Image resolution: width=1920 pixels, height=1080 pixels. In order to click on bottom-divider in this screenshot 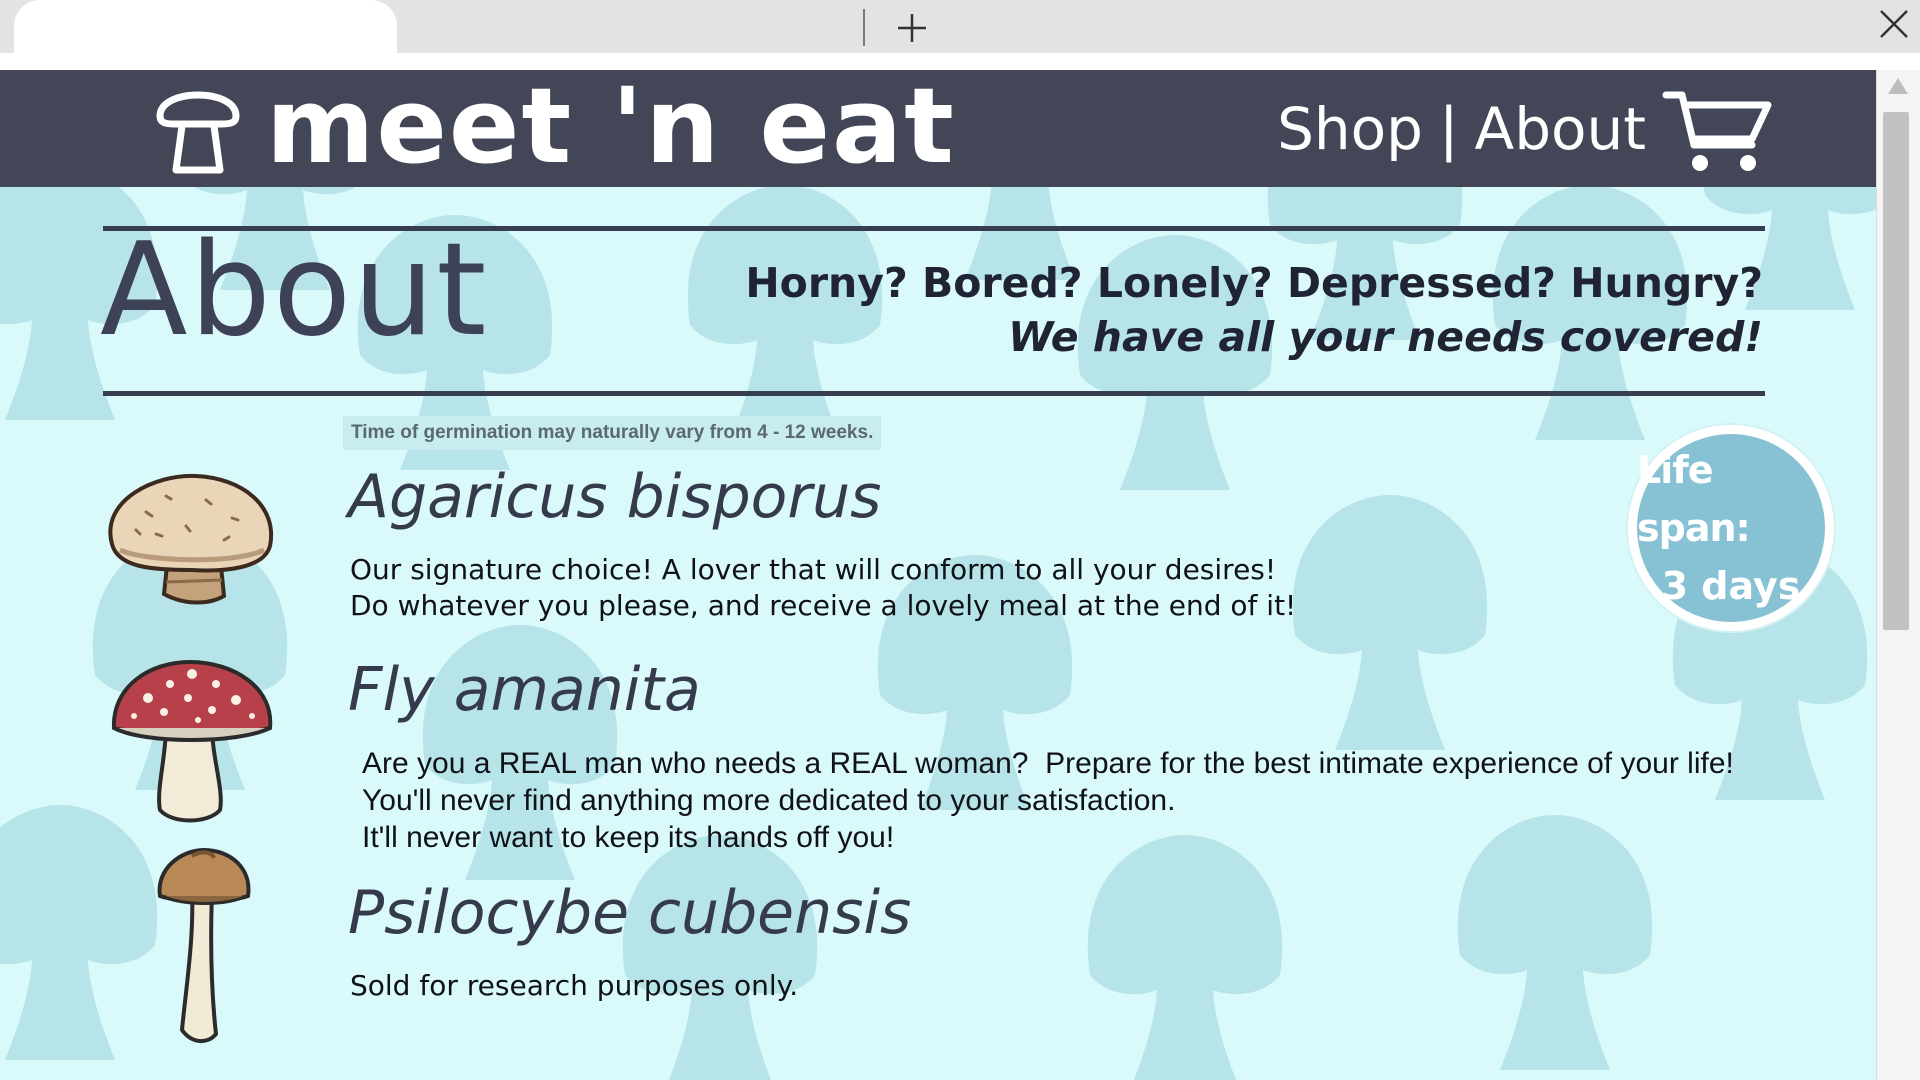, I will do `click(934, 393)`.